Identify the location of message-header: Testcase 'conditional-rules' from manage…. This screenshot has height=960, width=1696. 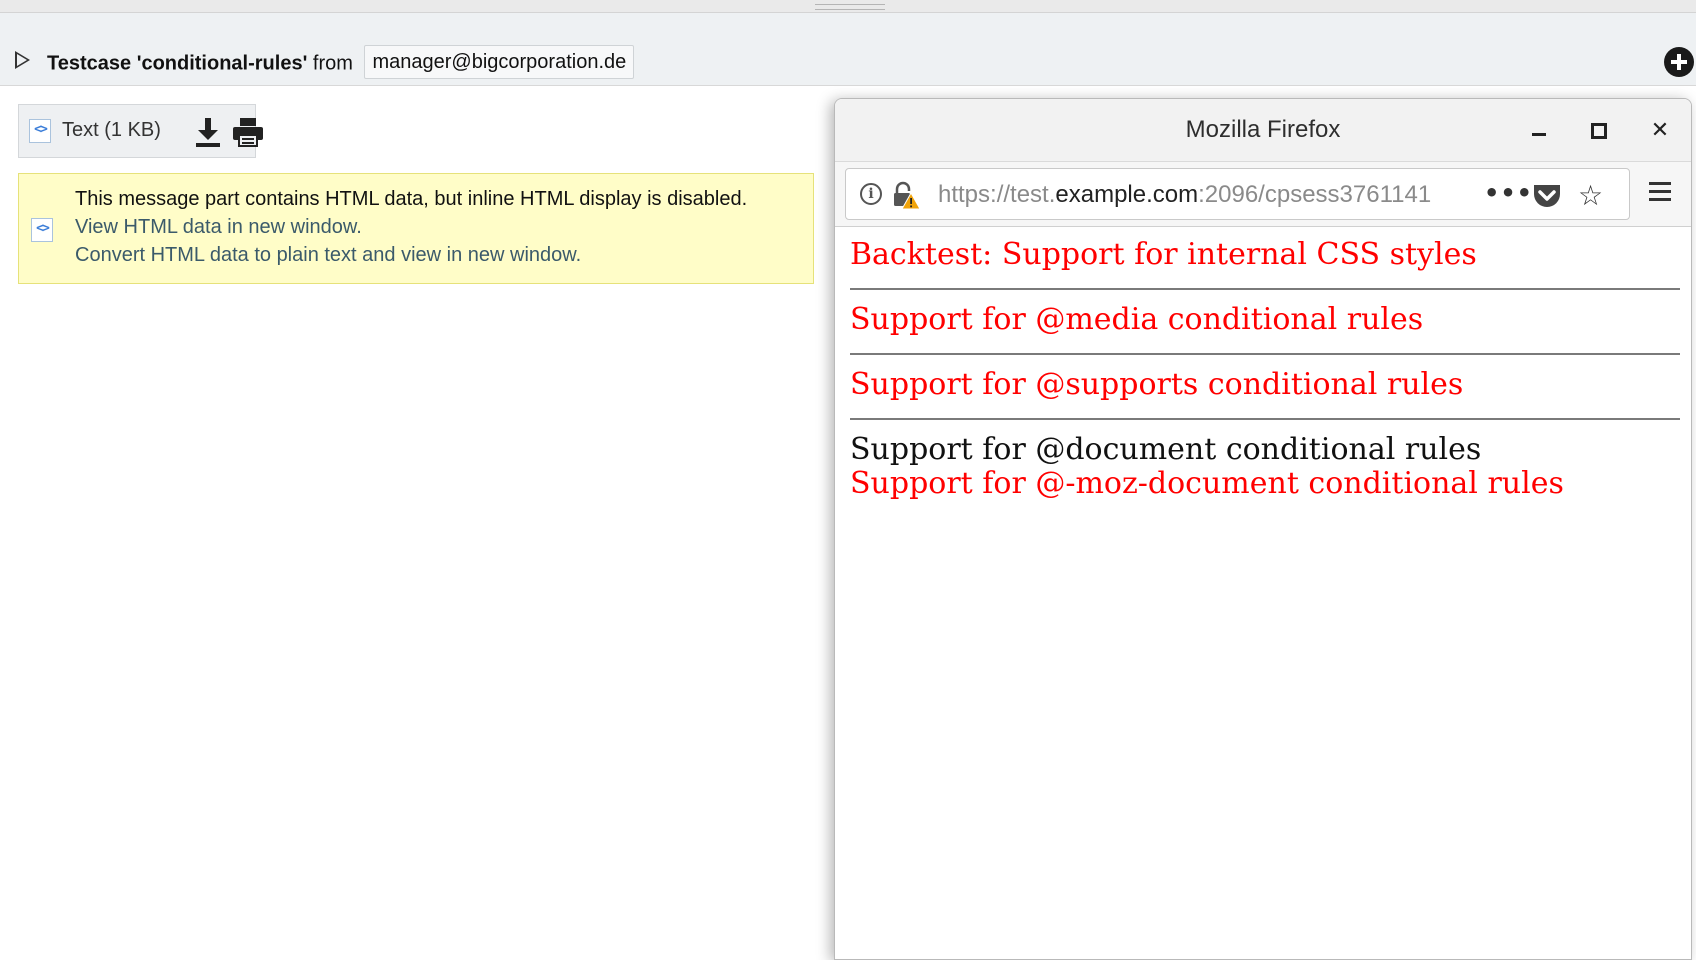
(848, 49).